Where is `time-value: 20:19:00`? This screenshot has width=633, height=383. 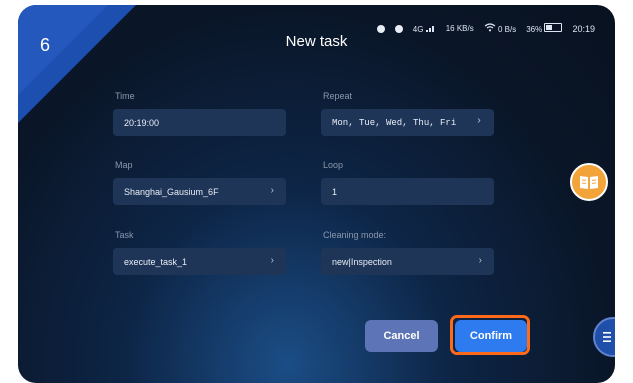
time-value: 20:19:00 is located at coordinates (142, 122).